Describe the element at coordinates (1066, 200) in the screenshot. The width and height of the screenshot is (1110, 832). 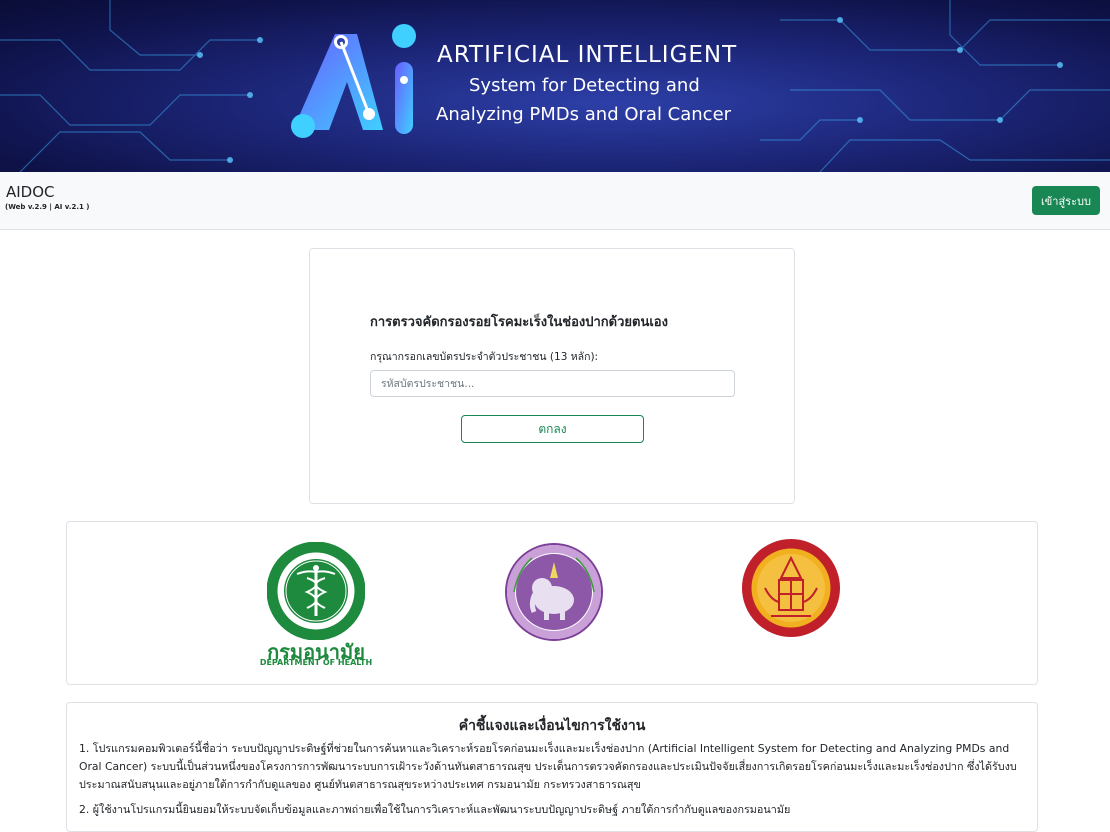
I see `login-button: เข้าสู่ระบบ` at that location.